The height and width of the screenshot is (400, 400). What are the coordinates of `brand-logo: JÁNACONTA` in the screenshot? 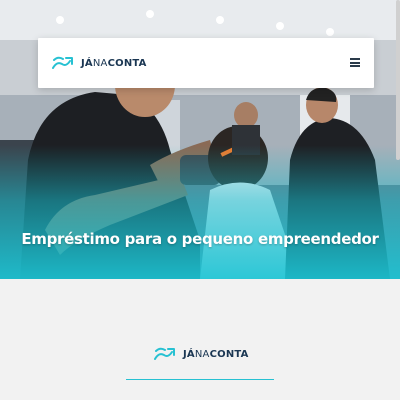 It's located at (99, 63).